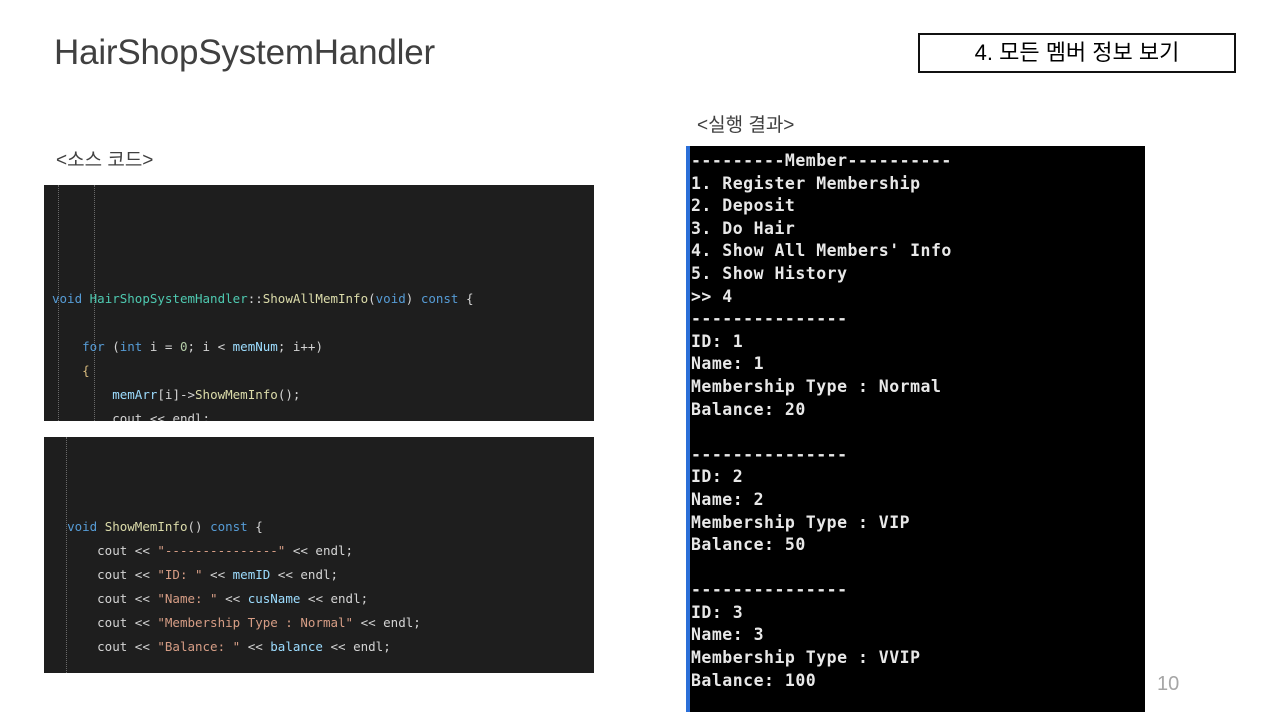 The width and height of the screenshot is (1280, 720). What do you see at coordinates (319, 647) in the screenshot?
I see `code-line: cout << "Balance: " << balance << endl;` at bounding box center [319, 647].